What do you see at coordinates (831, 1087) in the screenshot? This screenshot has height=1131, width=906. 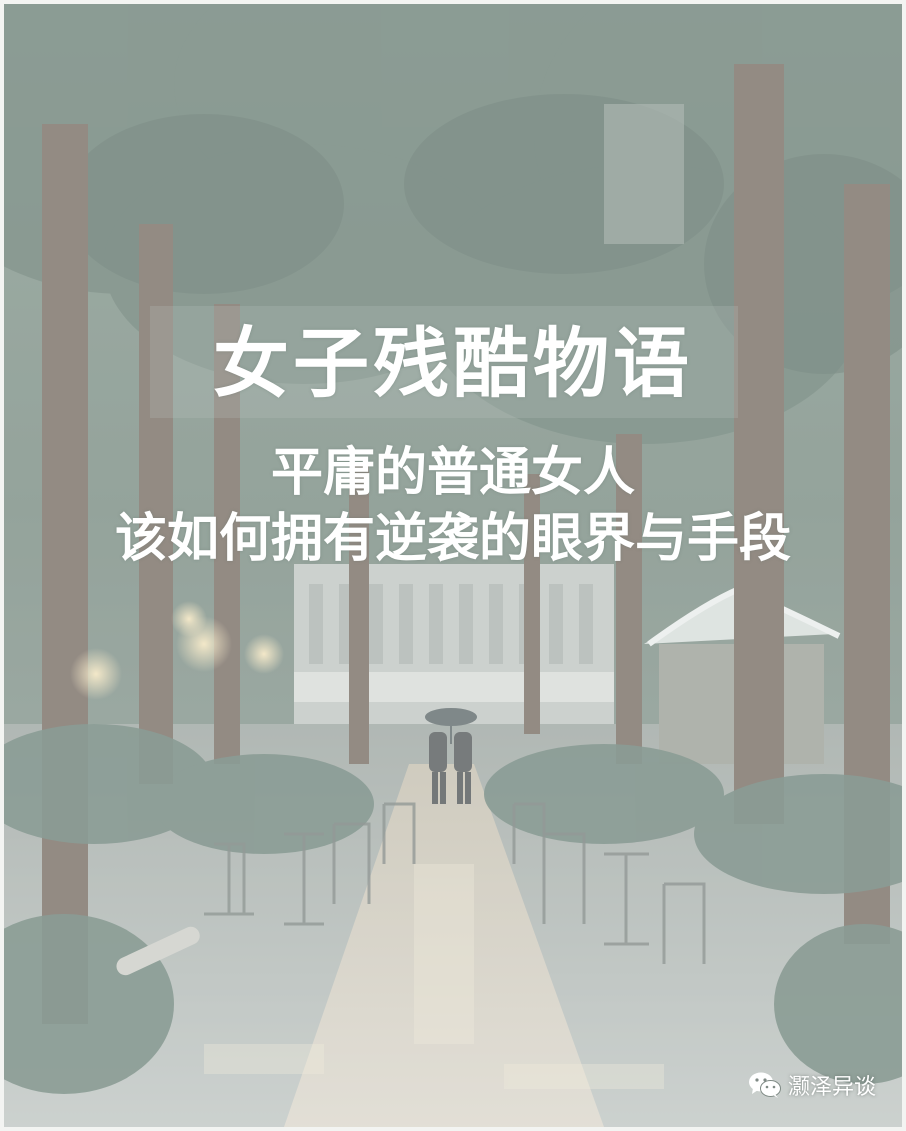 I see `watermark-text: 灏泽异谈` at bounding box center [831, 1087].